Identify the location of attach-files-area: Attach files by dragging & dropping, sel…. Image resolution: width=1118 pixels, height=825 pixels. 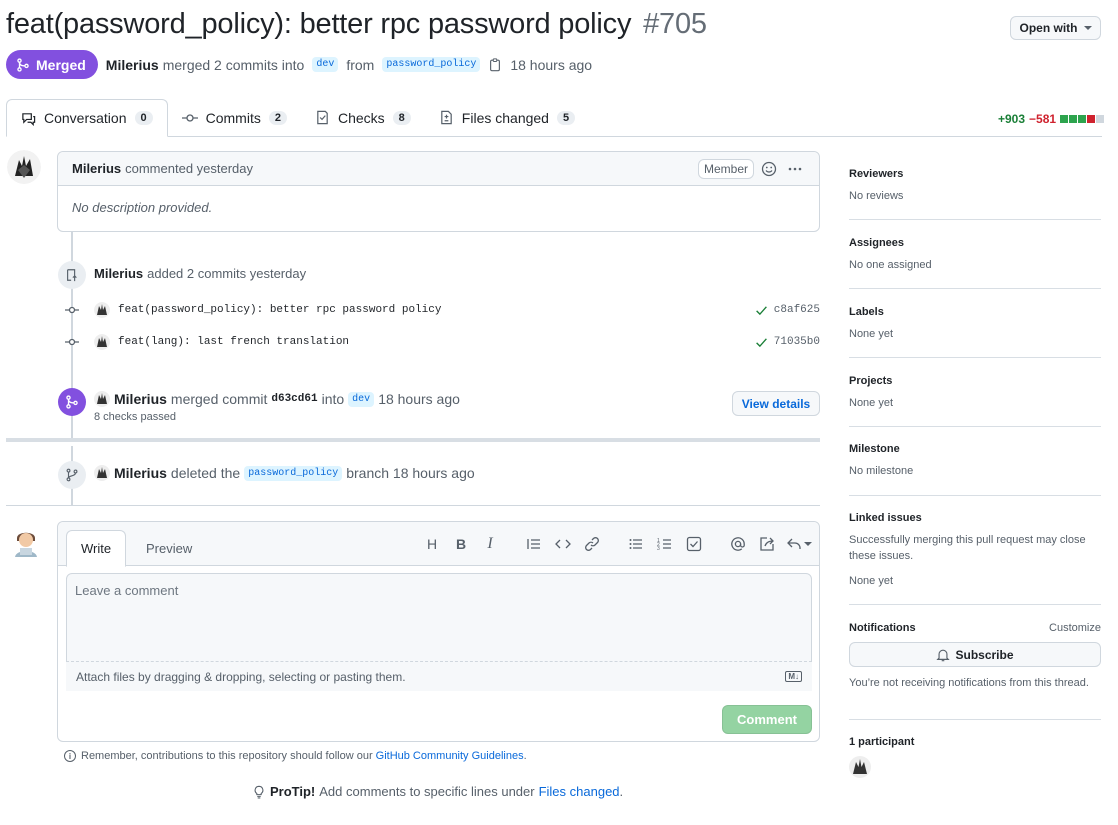
(439, 676).